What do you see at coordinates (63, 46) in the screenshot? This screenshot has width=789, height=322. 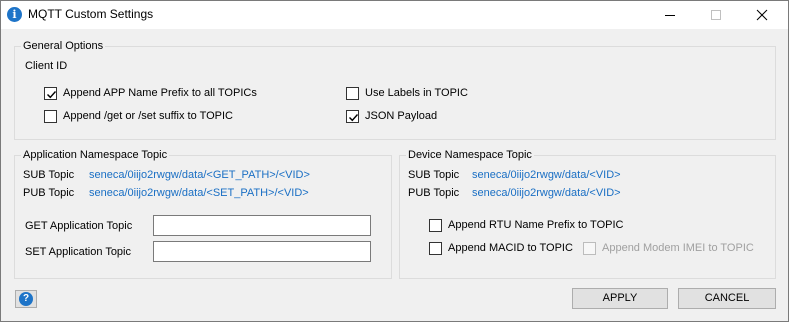 I see `group-label: General Options` at bounding box center [63, 46].